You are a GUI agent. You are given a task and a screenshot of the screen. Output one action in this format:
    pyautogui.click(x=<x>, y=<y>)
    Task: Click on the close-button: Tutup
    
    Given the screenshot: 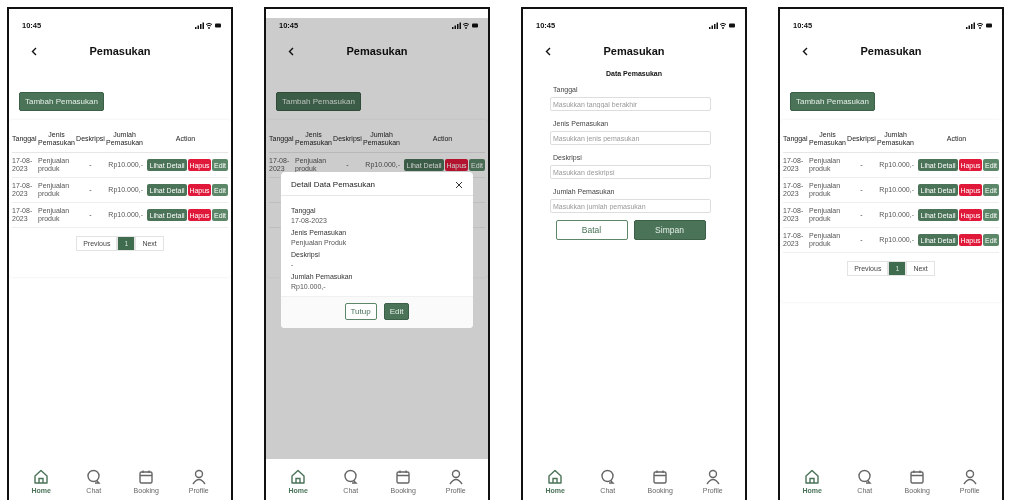 What is the action you would take?
    pyautogui.click(x=360, y=311)
    